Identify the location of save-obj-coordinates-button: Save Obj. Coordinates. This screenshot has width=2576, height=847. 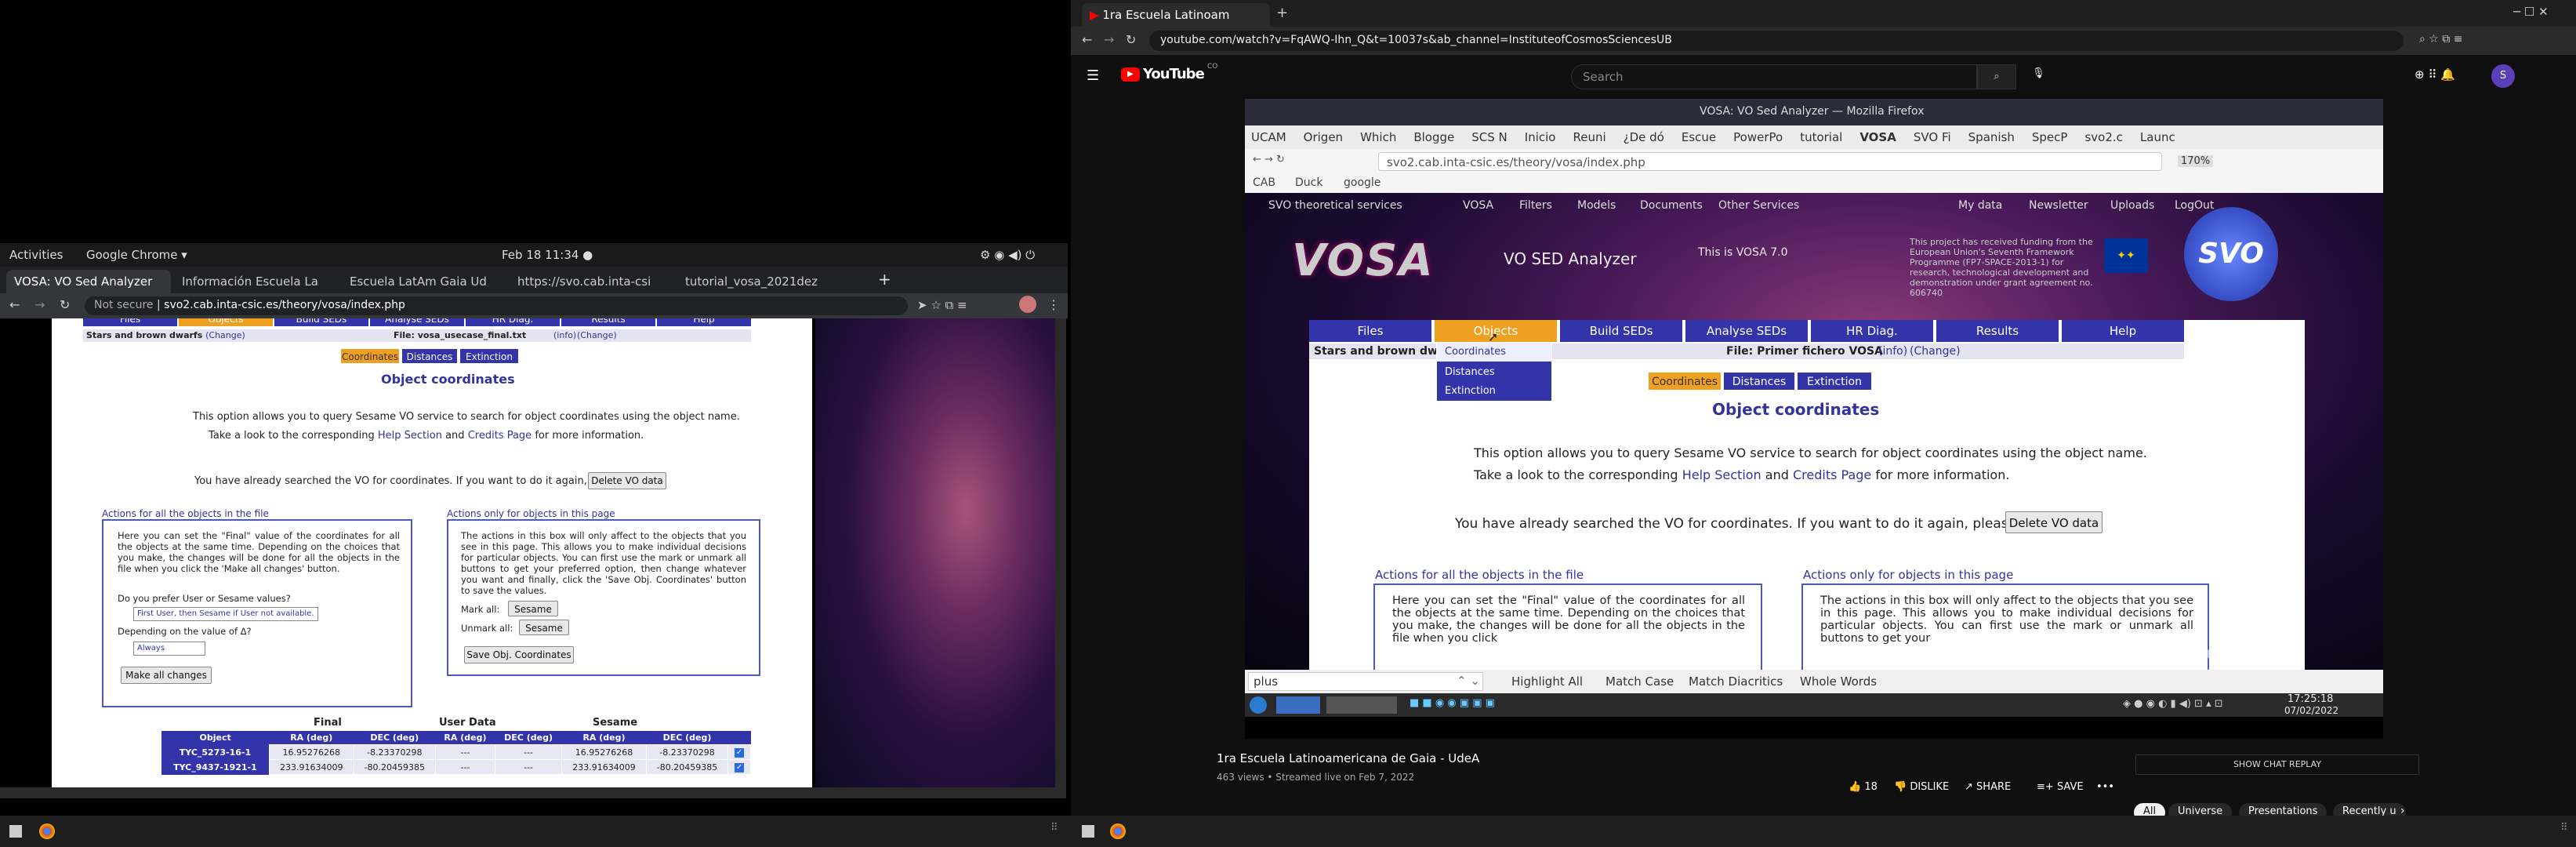
(519, 654).